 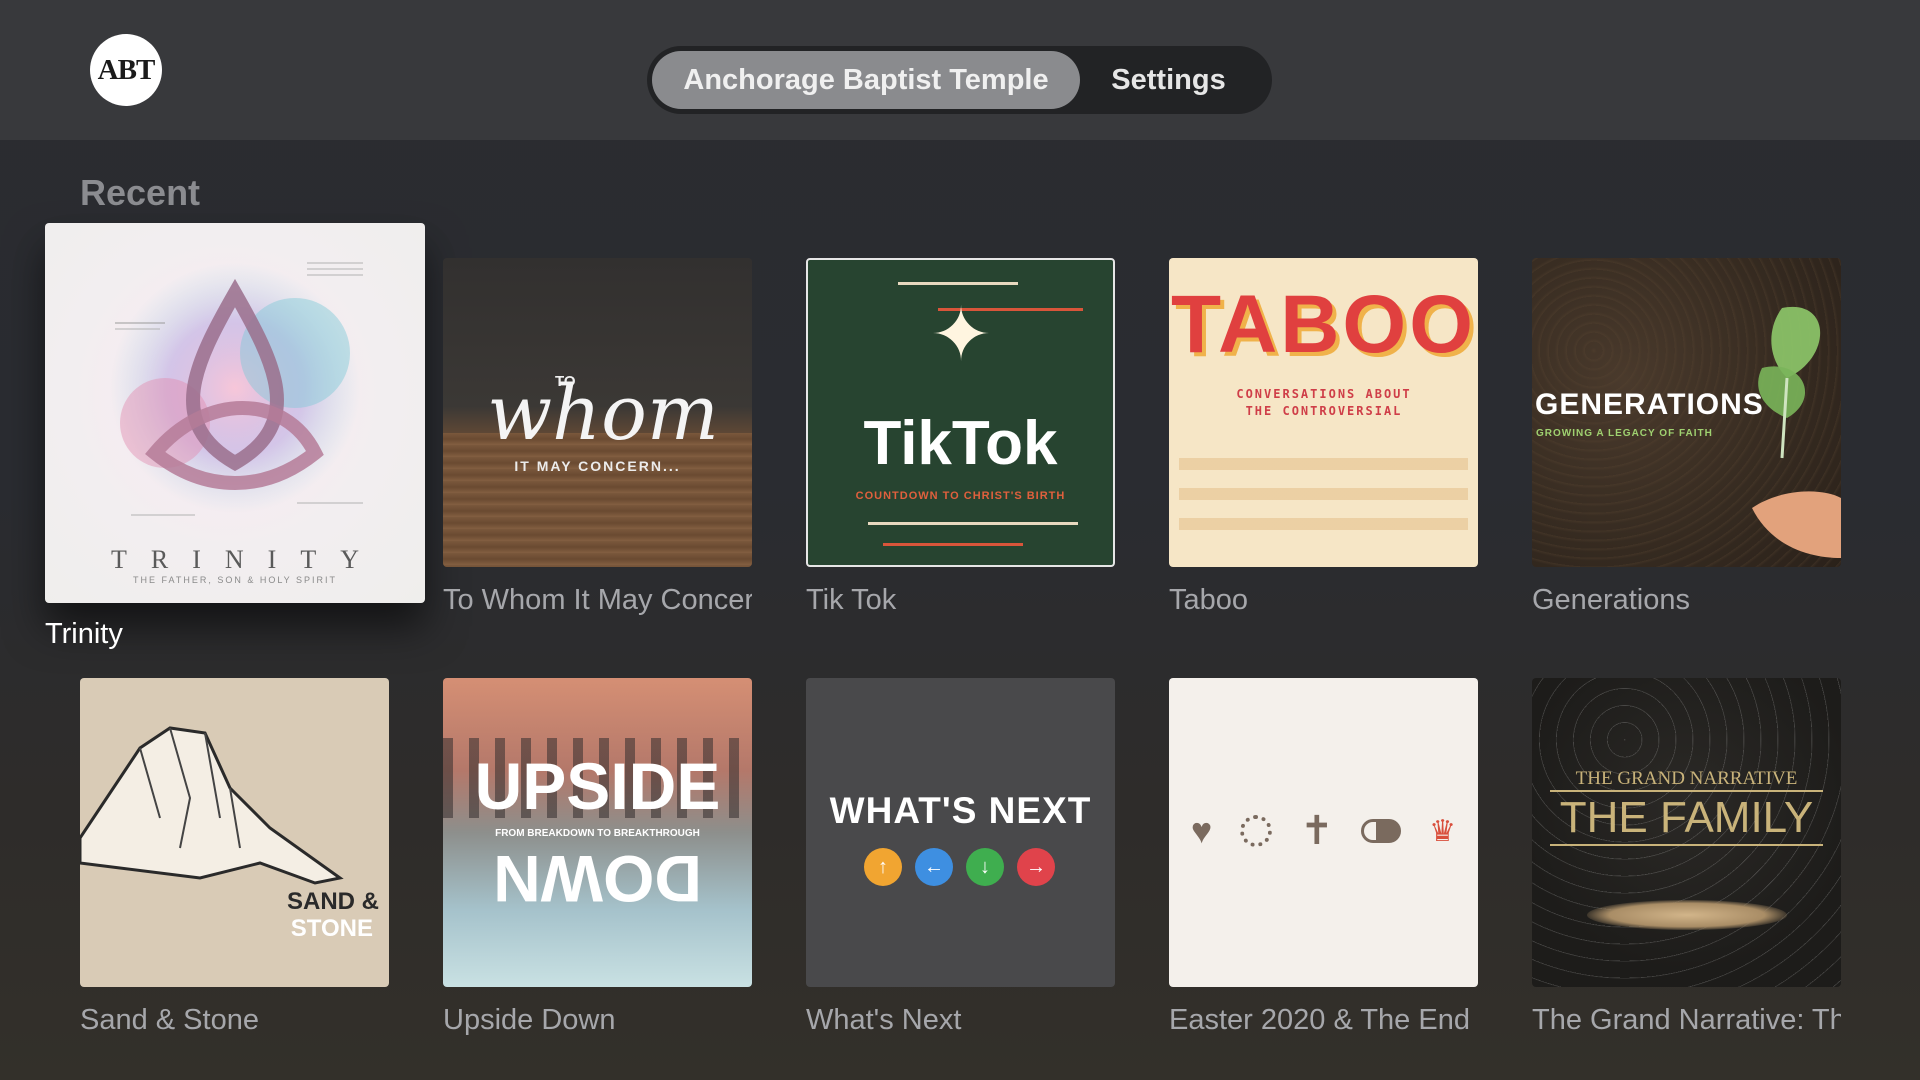 What do you see at coordinates (1256, 831) in the screenshot?
I see `crown-of-thorns-icon` at bounding box center [1256, 831].